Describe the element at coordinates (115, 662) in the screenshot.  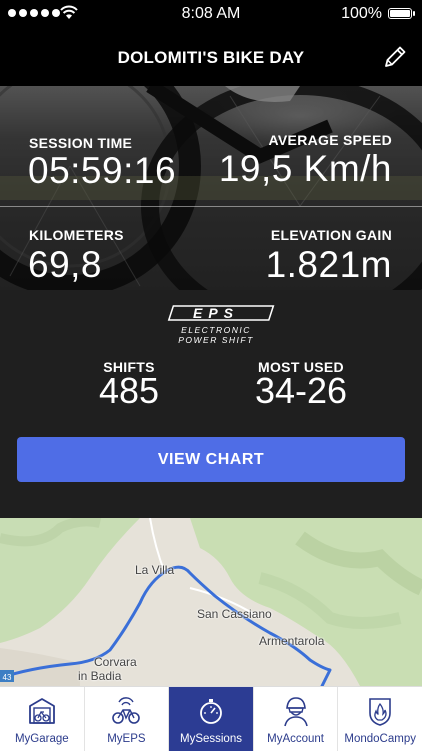
I see `place-label: Corvara` at that location.